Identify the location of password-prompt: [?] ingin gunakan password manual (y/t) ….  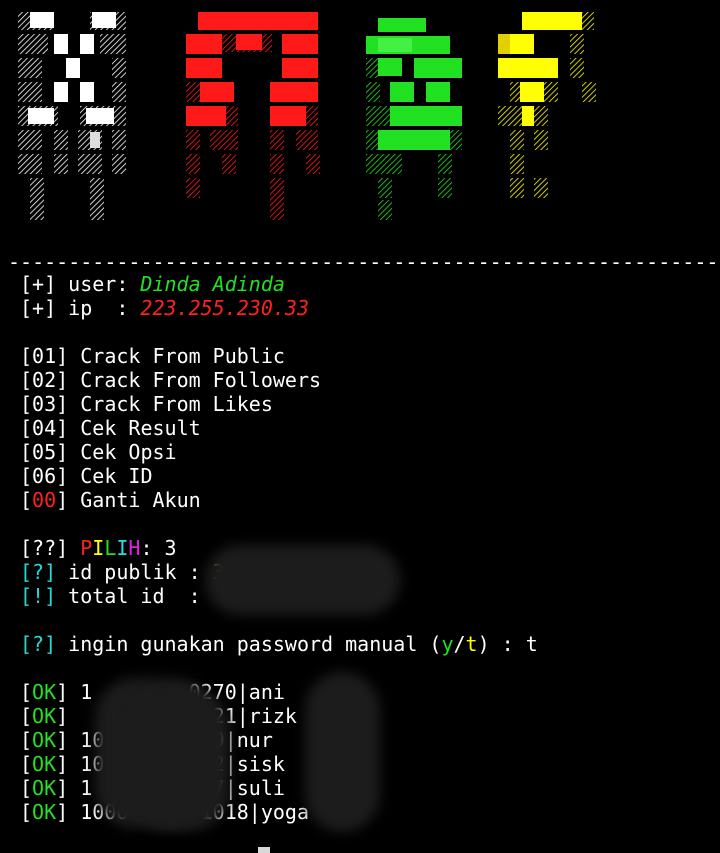
(279, 644).